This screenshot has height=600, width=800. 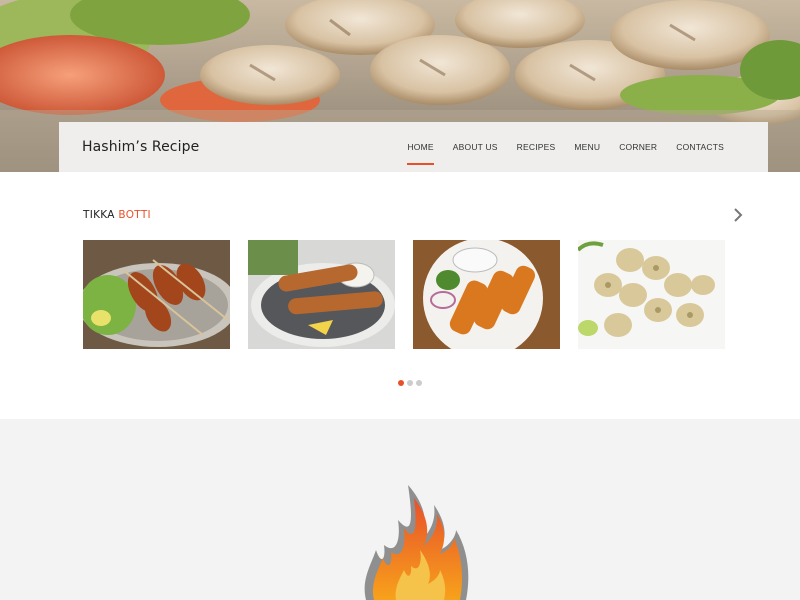 I want to click on section-title: TIKKA BOTTI, so click(x=117, y=215).